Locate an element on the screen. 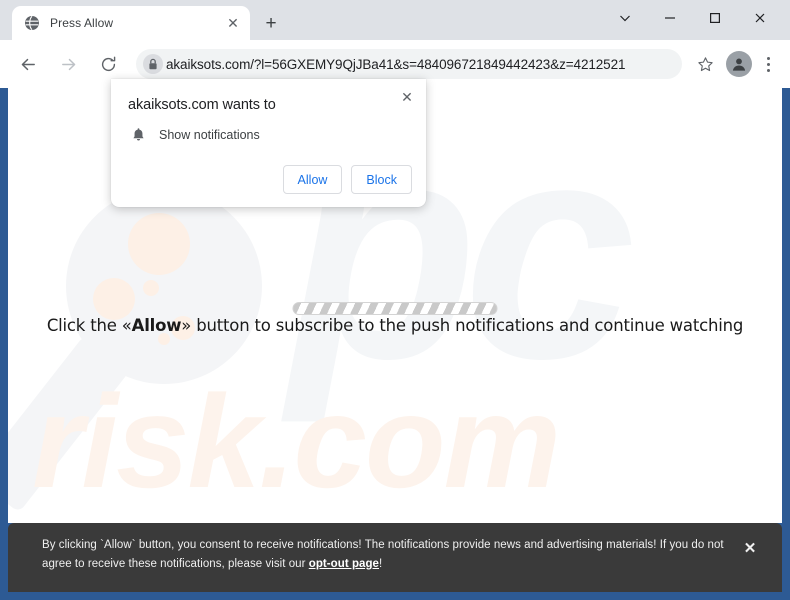 The height and width of the screenshot is (600, 790). consent-close-icon: ✕ is located at coordinates (750, 548).